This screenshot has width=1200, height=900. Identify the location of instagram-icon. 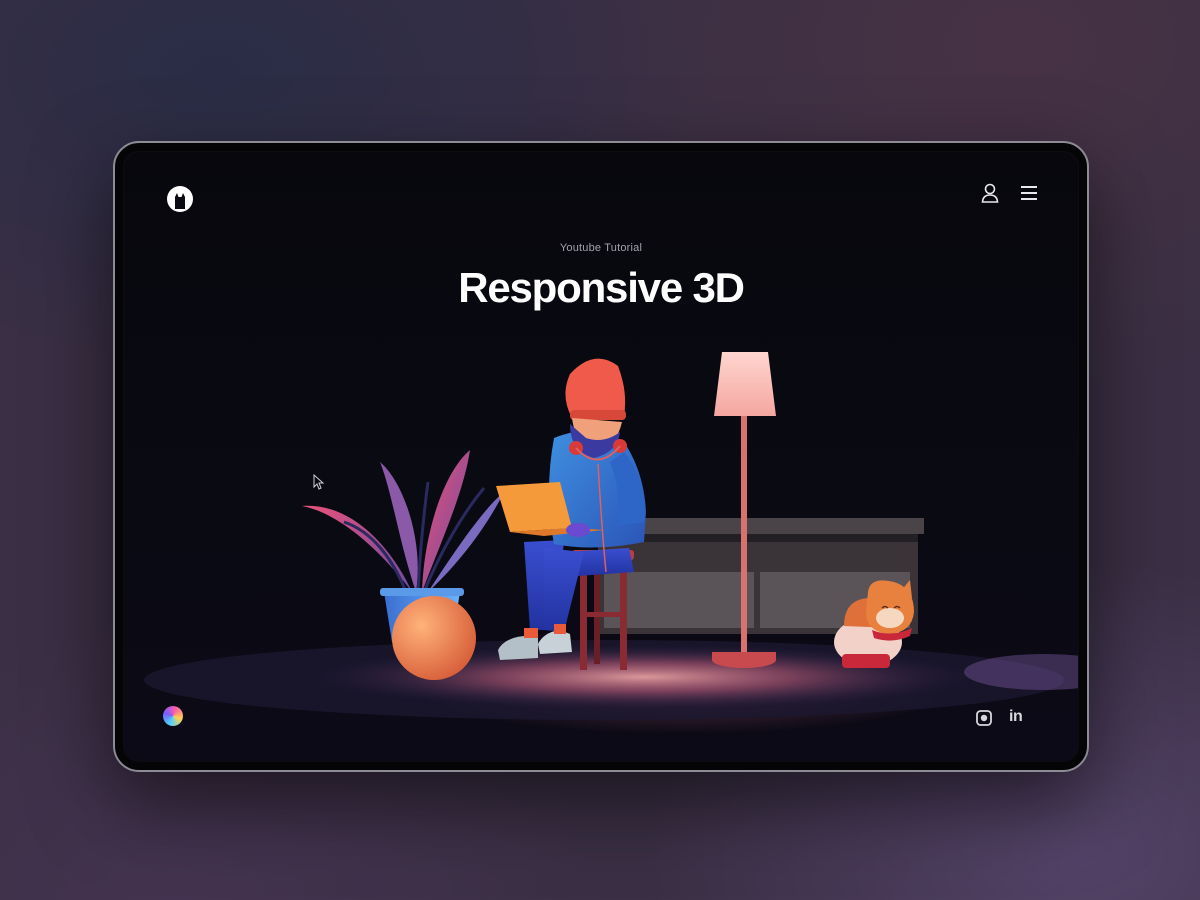
(984, 718).